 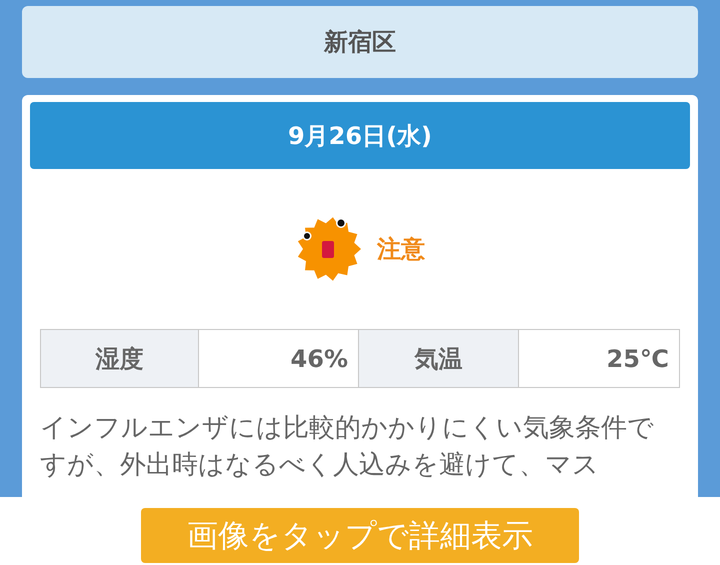 What do you see at coordinates (360, 135) in the screenshot?
I see `date-bar: 9月26日(水)` at bounding box center [360, 135].